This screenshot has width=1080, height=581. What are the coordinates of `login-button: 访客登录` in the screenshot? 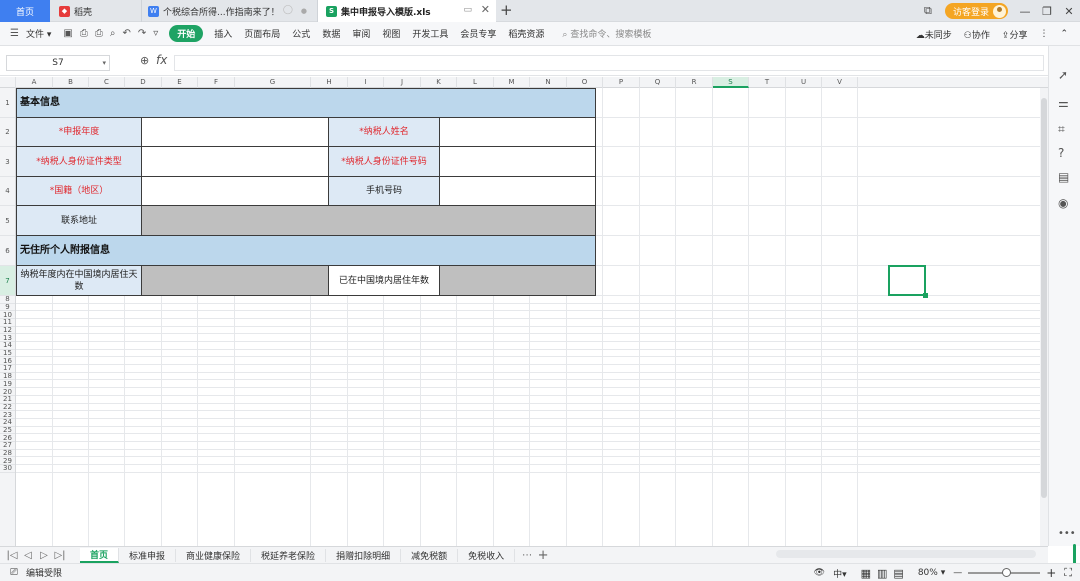 It's located at (976, 11).